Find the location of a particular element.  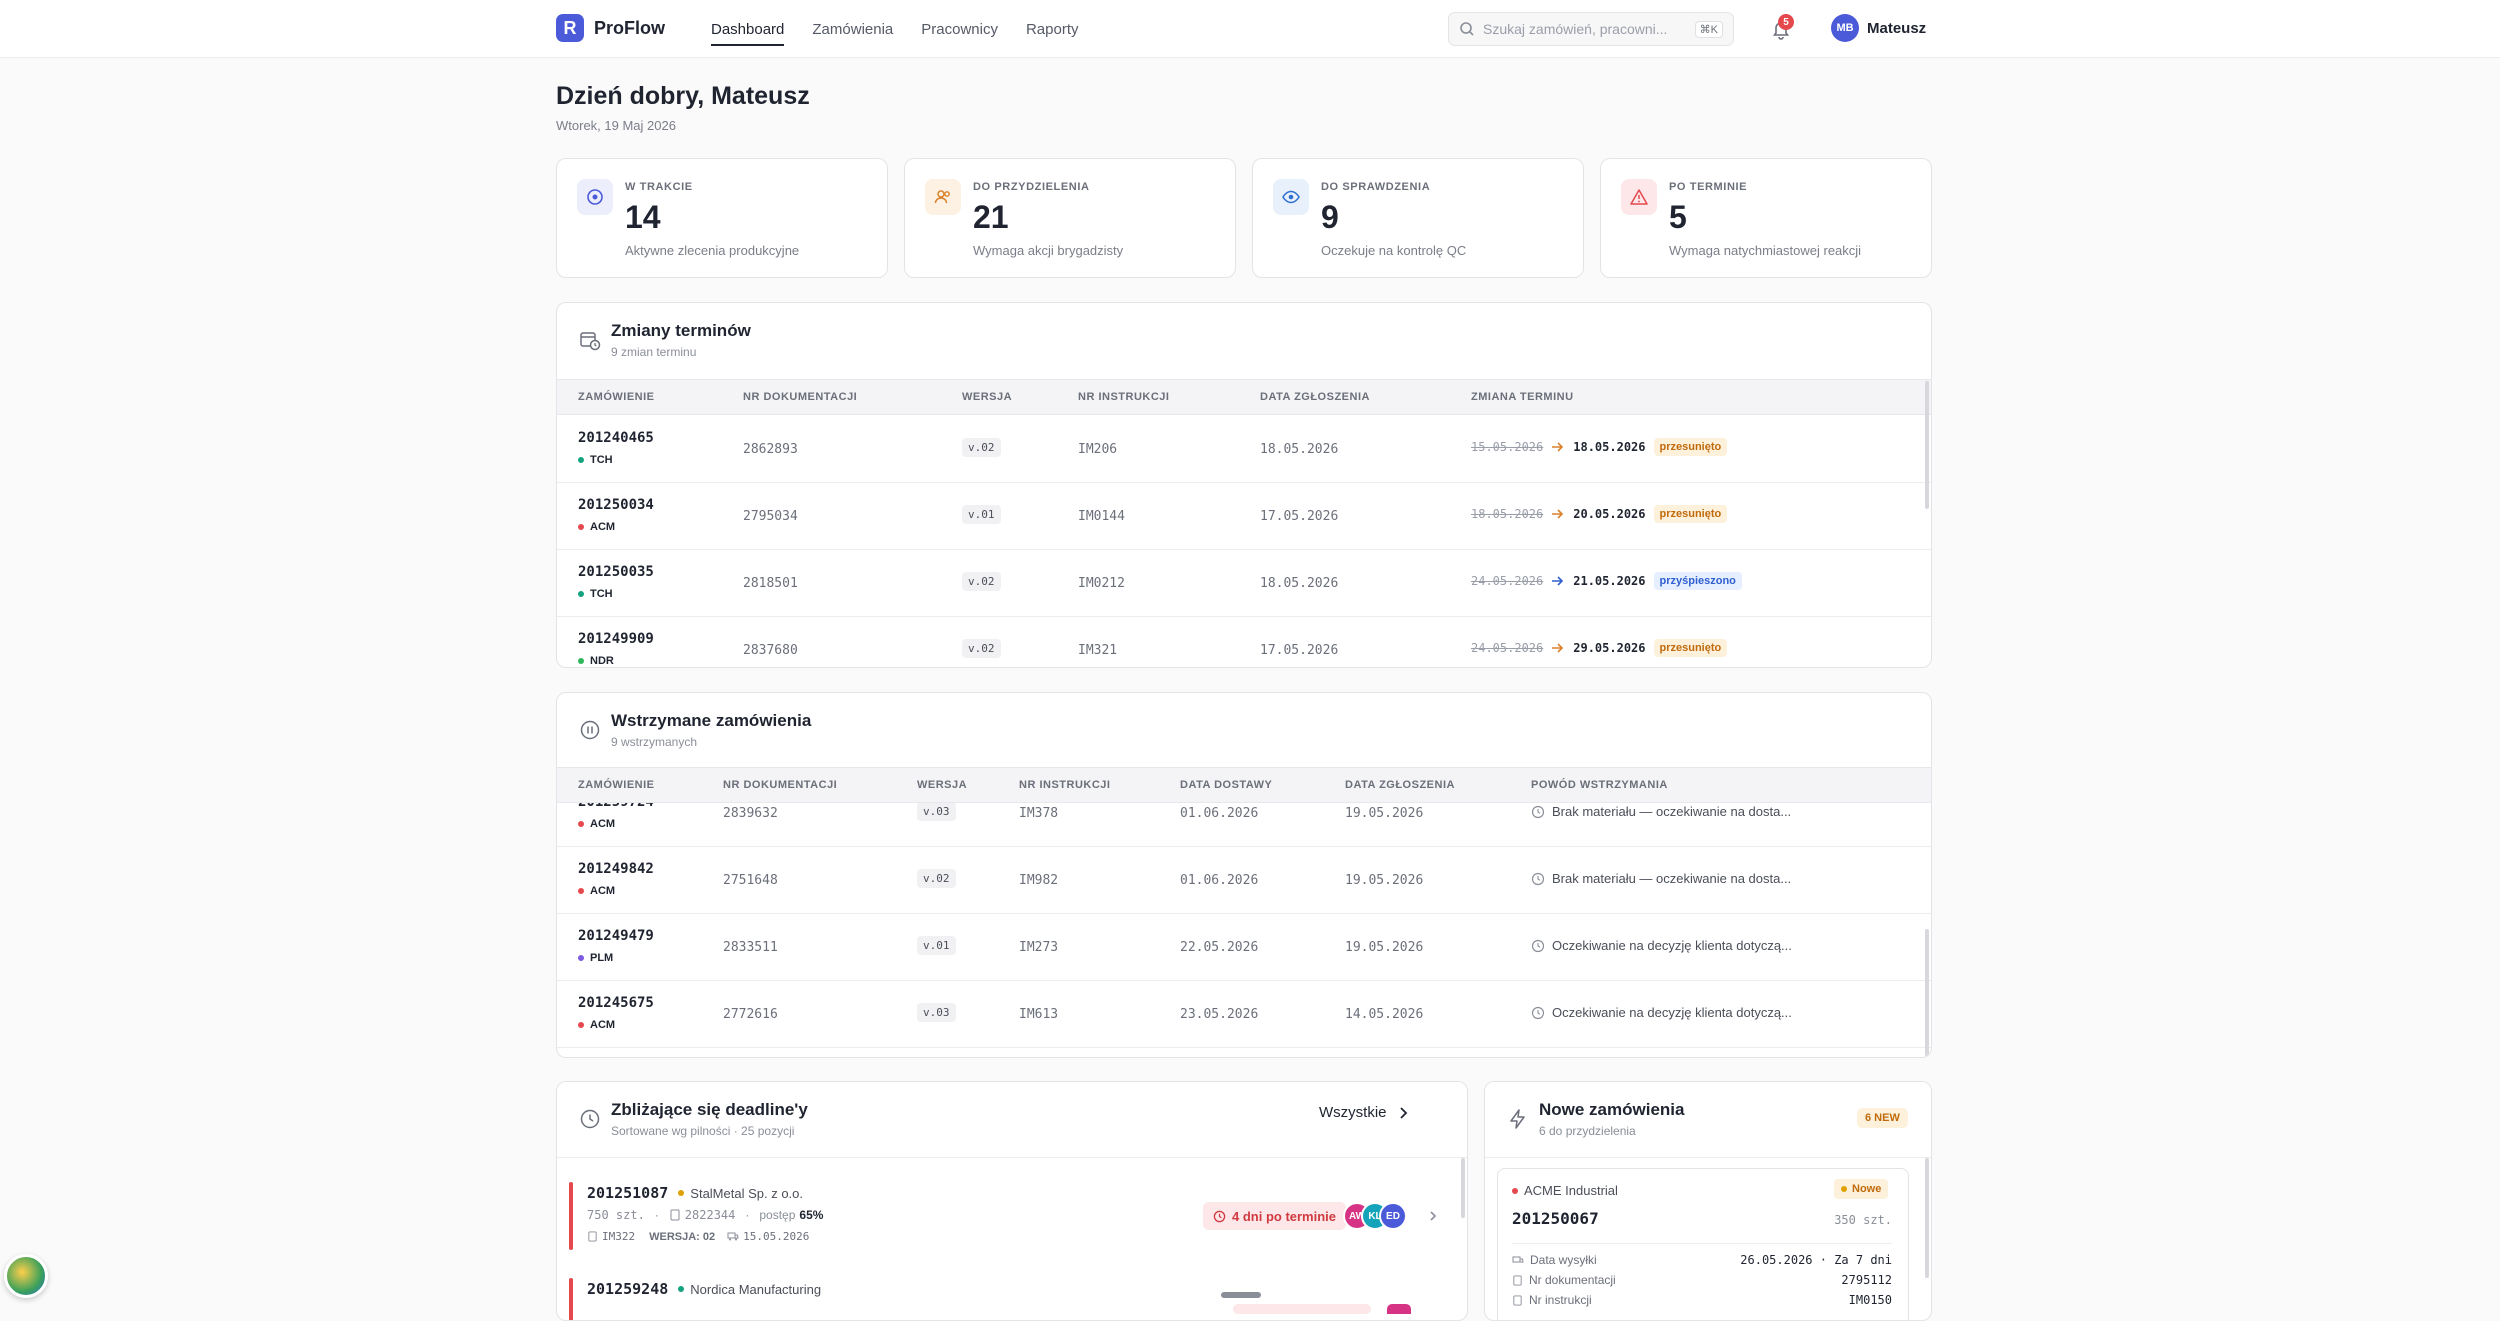

column-header: ZMIANA TERMINU is located at coordinates (1522, 397).